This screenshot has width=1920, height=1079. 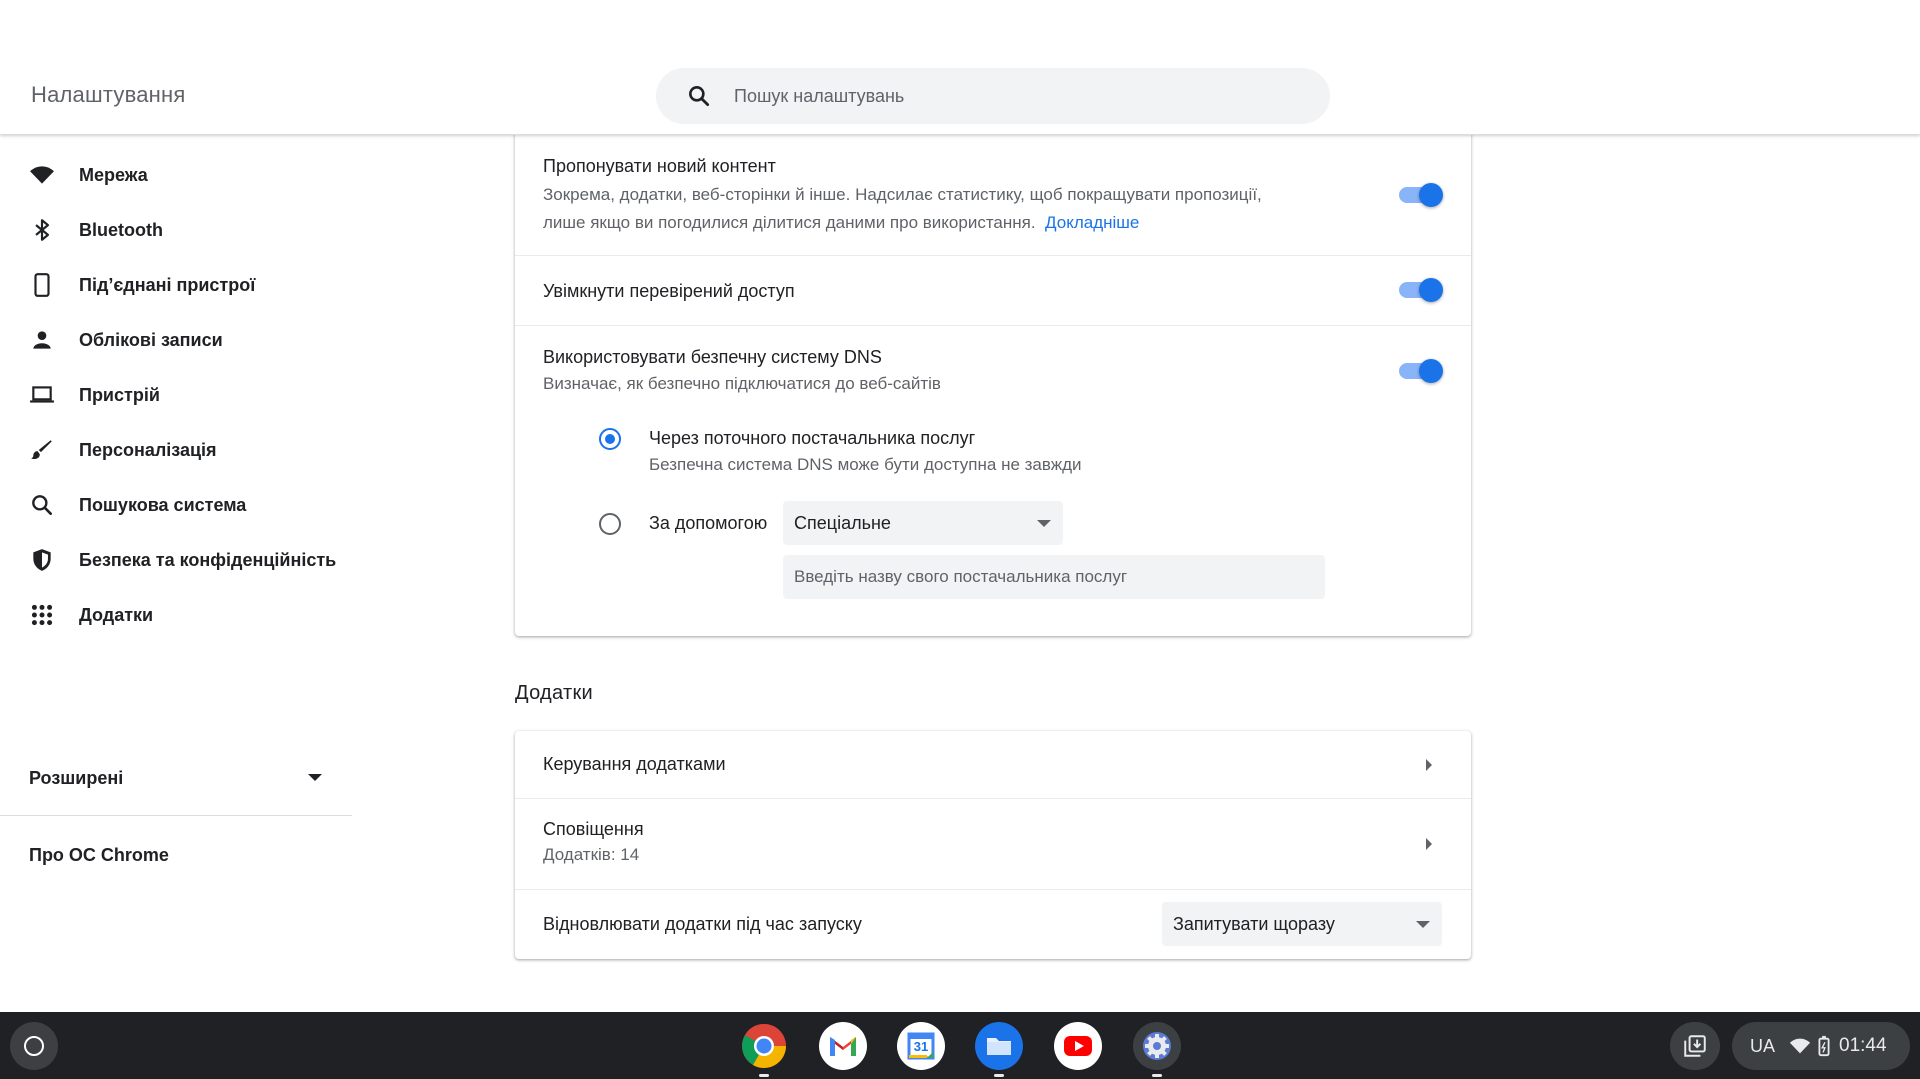 I want to click on shelf: 31 UA 01:44, so click(x=960, y=1045).